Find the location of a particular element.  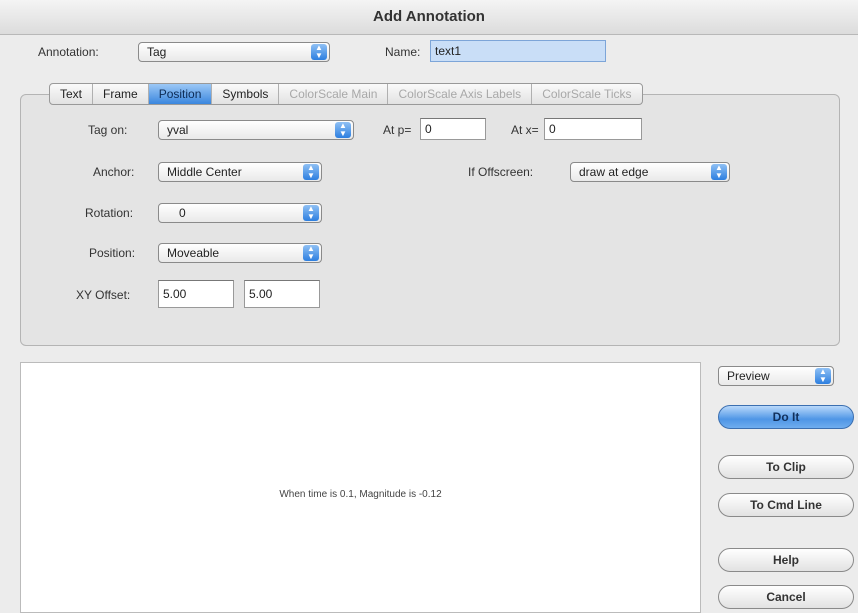

y-offset-field: 5.00 is located at coordinates (282, 294).